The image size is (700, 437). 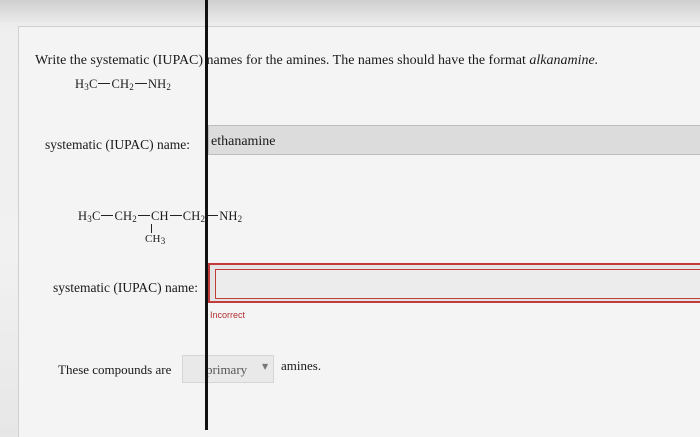 I want to click on vertical-divider-line, so click(x=206, y=215).